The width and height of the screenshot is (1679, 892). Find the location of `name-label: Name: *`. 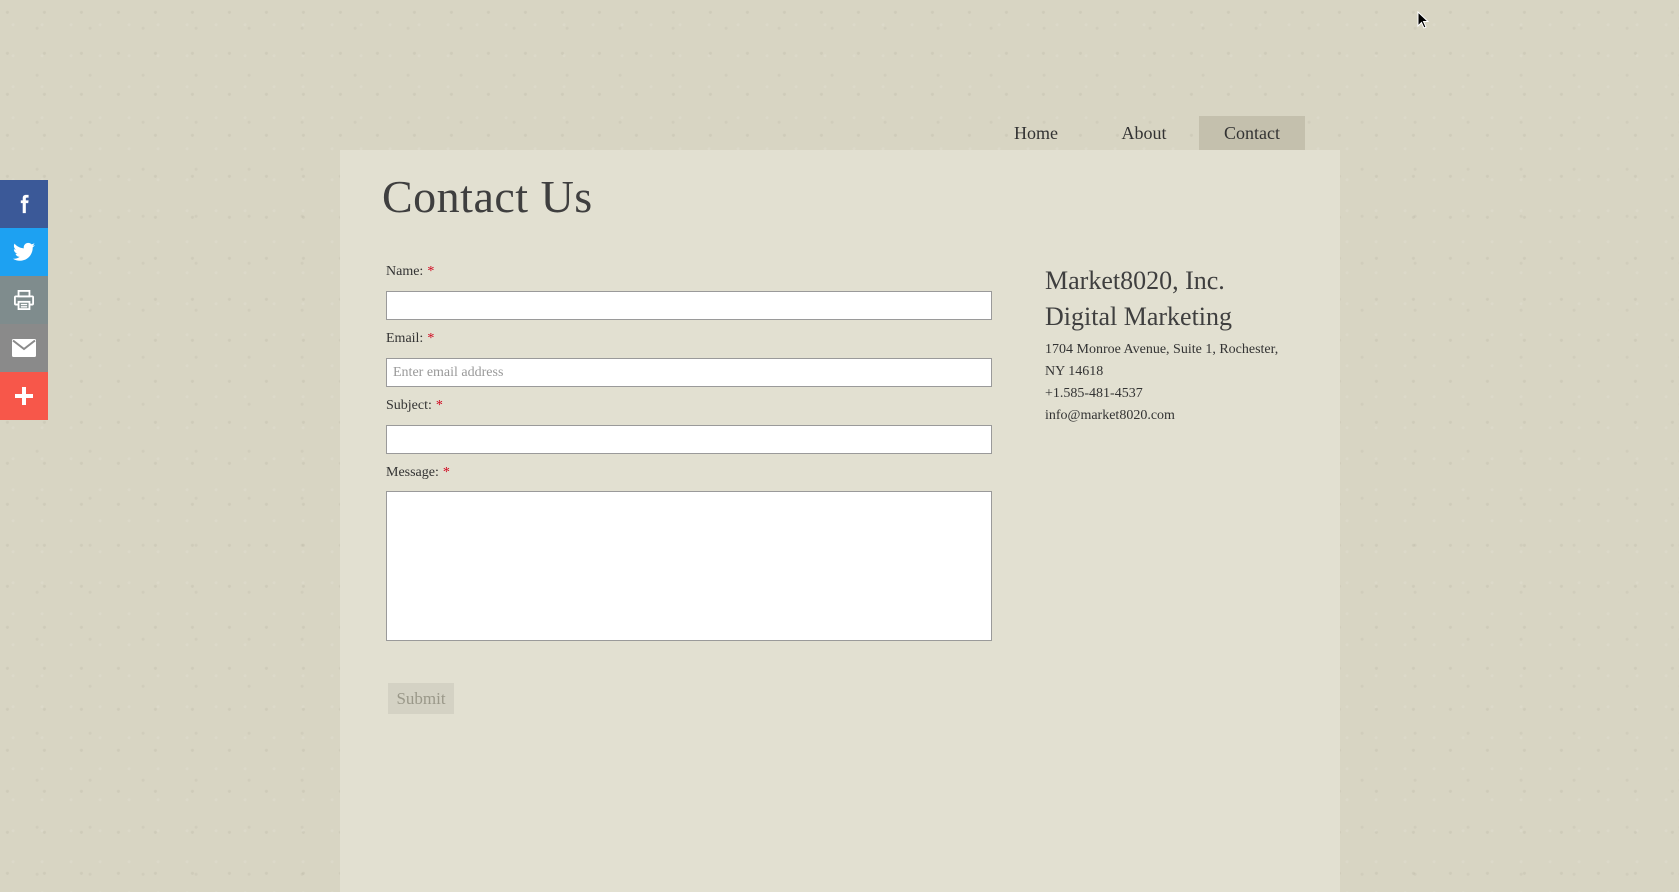

name-label: Name: * is located at coordinates (689, 272).